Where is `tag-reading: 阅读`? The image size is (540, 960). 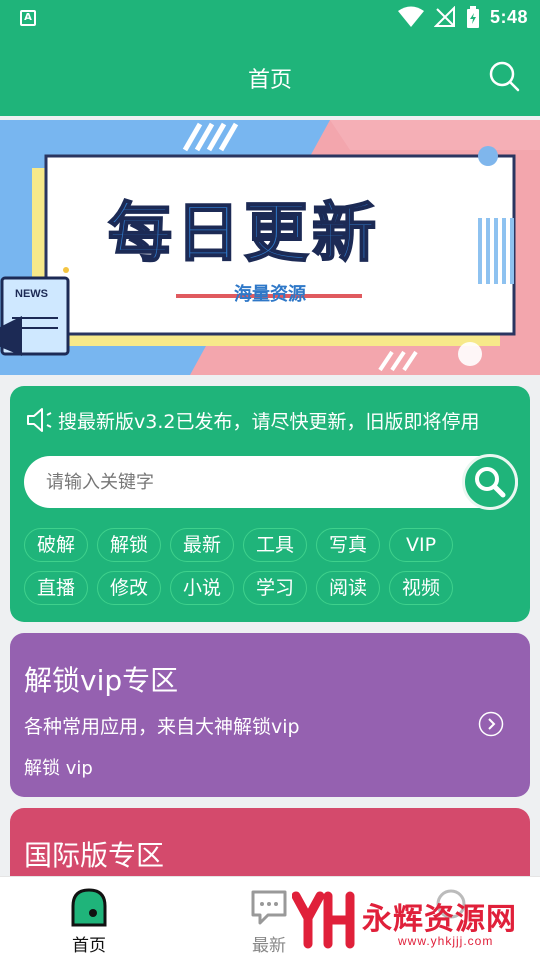 tag-reading: 阅读 is located at coordinates (348, 588).